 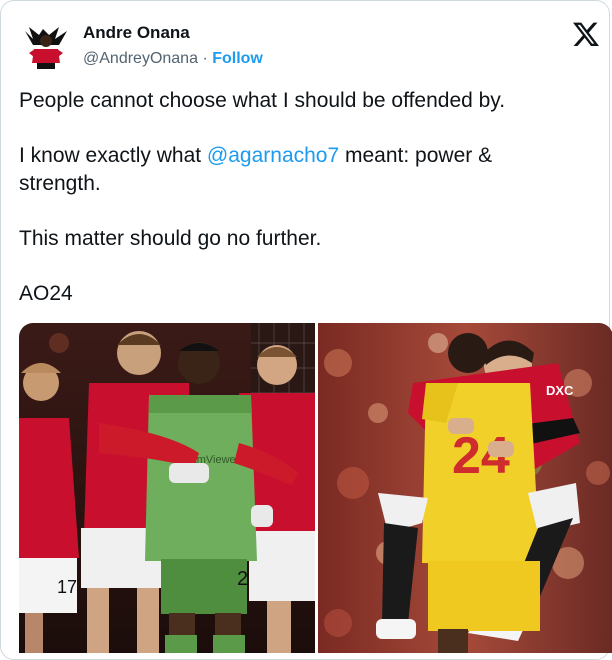 What do you see at coordinates (46, 293) in the screenshot?
I see `tweet-line-4: AO24` at bounding box center [46, 293].